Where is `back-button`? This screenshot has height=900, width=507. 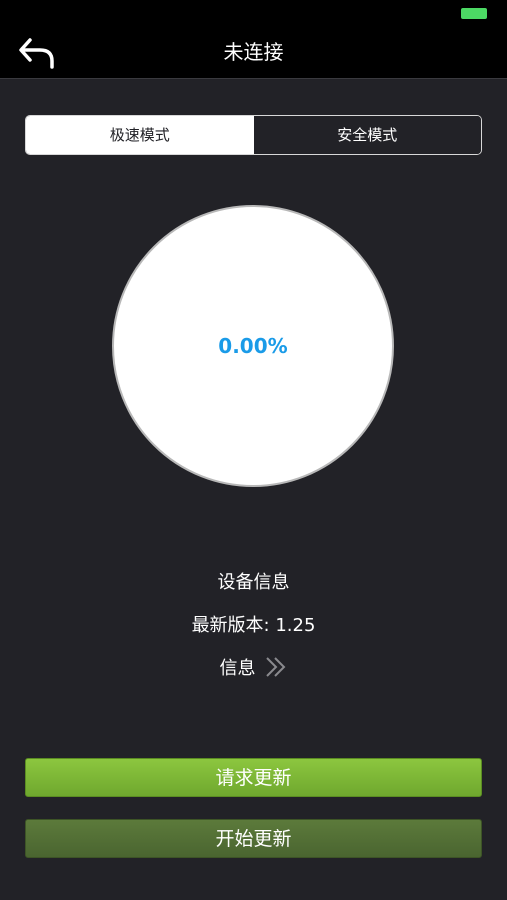
back-button is located at coordinates (40, 53).